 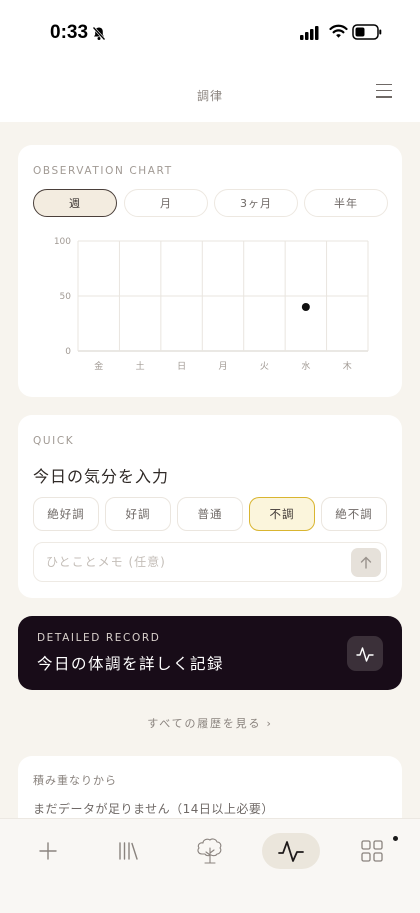 I want to click on tab-library, so click(x=128, y=851).